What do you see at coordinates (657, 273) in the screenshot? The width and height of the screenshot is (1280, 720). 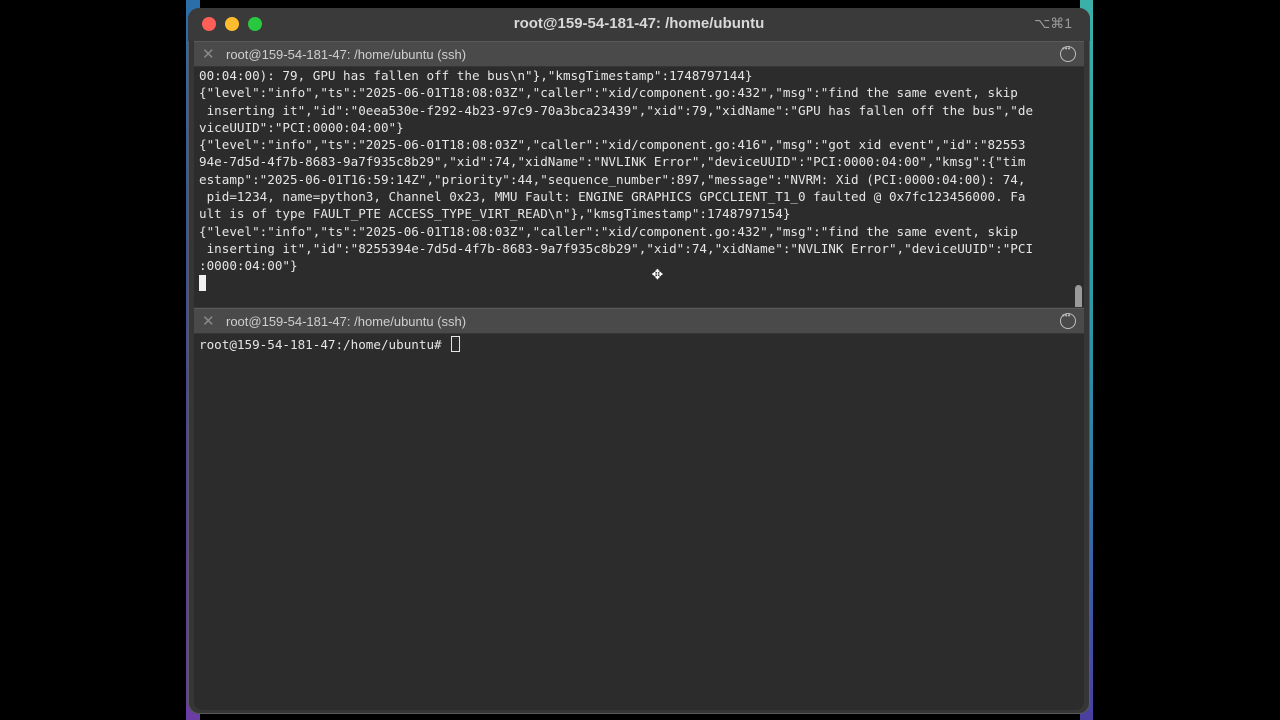 I see `move-cursor-icon: ✥` at bounding box center [657, 273].